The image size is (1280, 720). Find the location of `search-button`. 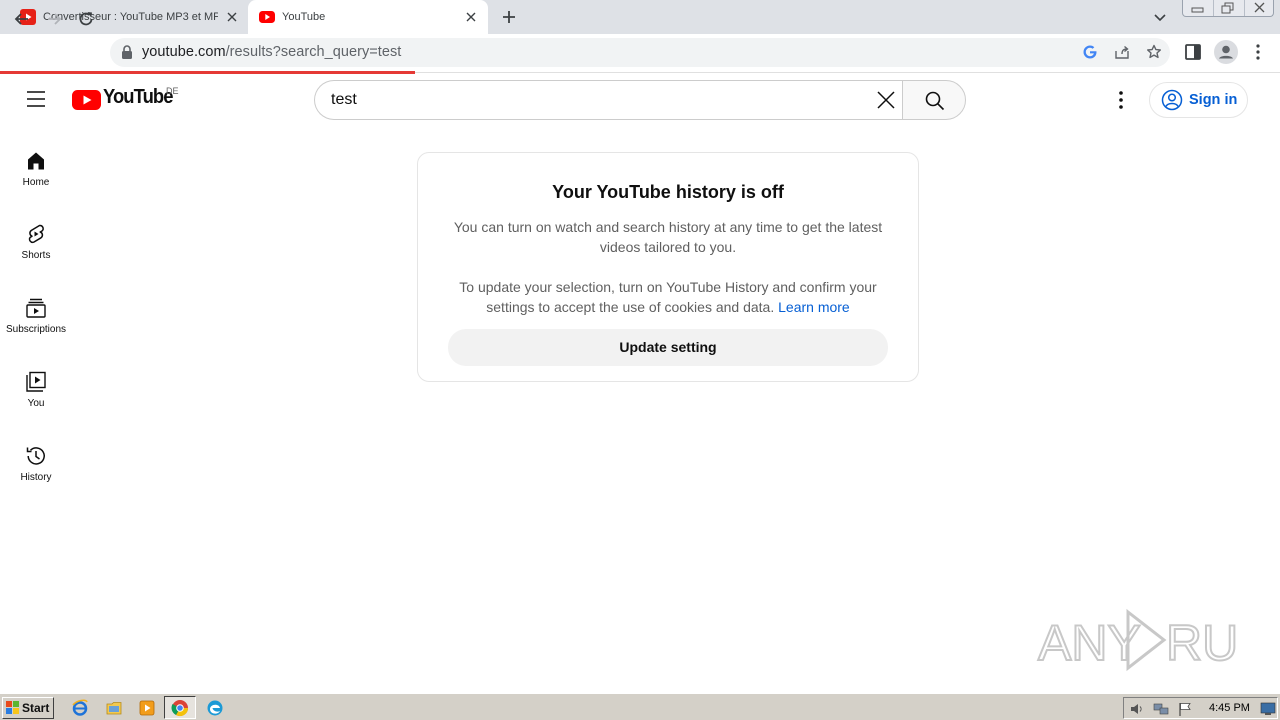

search-button is located at coordinates (934, 100).